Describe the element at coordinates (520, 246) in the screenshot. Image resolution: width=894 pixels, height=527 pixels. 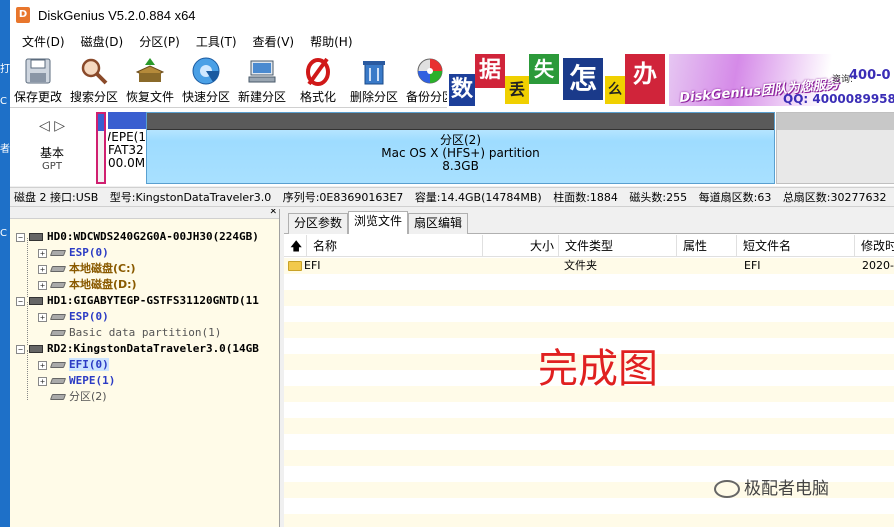
I see `column-size: 大小` at that location.